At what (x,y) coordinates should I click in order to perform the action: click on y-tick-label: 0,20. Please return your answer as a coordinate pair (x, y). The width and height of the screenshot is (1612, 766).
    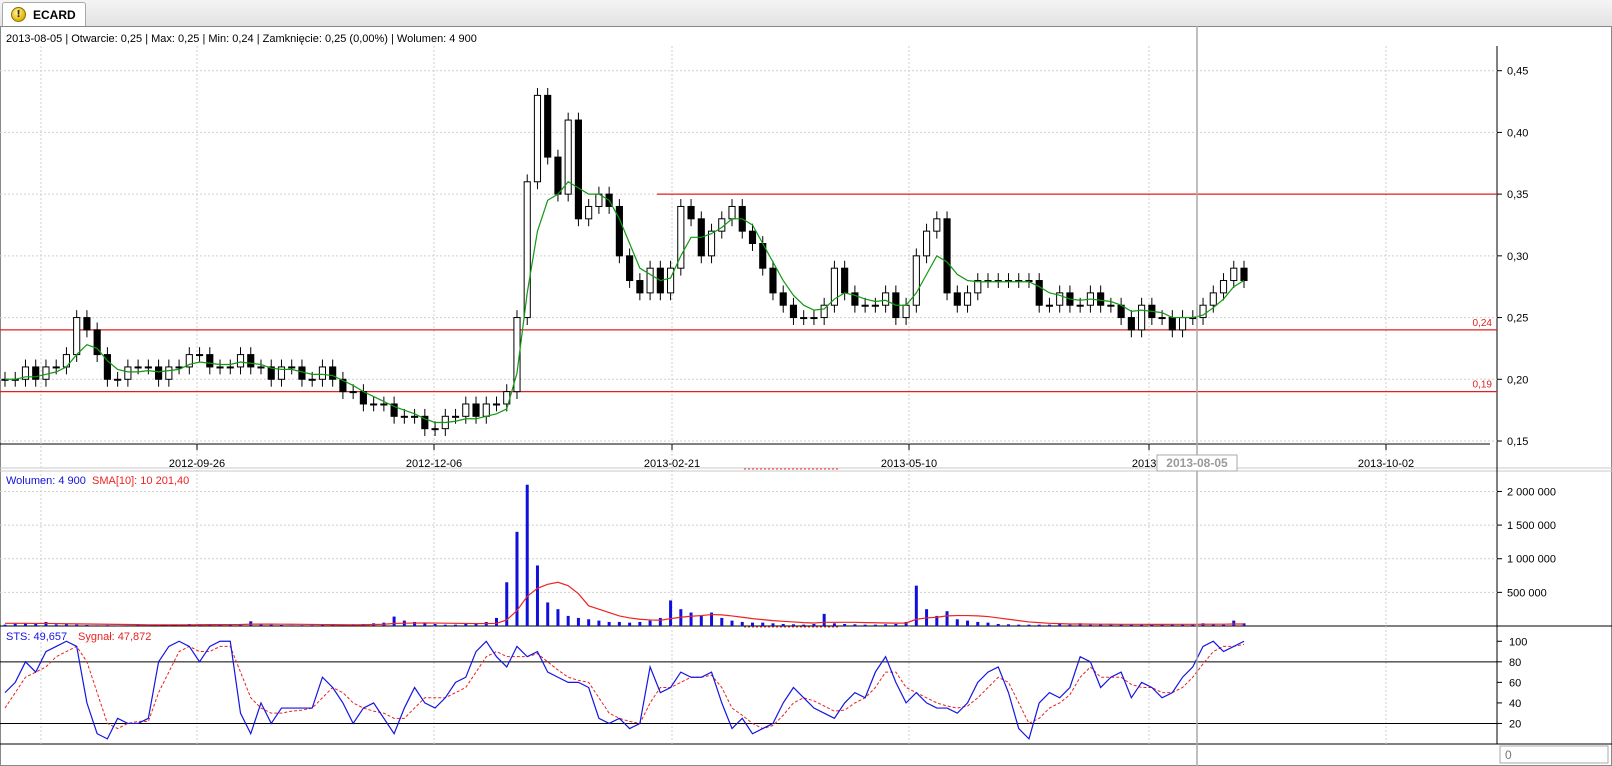
    Looking at the image, I should click on (1517, 380).